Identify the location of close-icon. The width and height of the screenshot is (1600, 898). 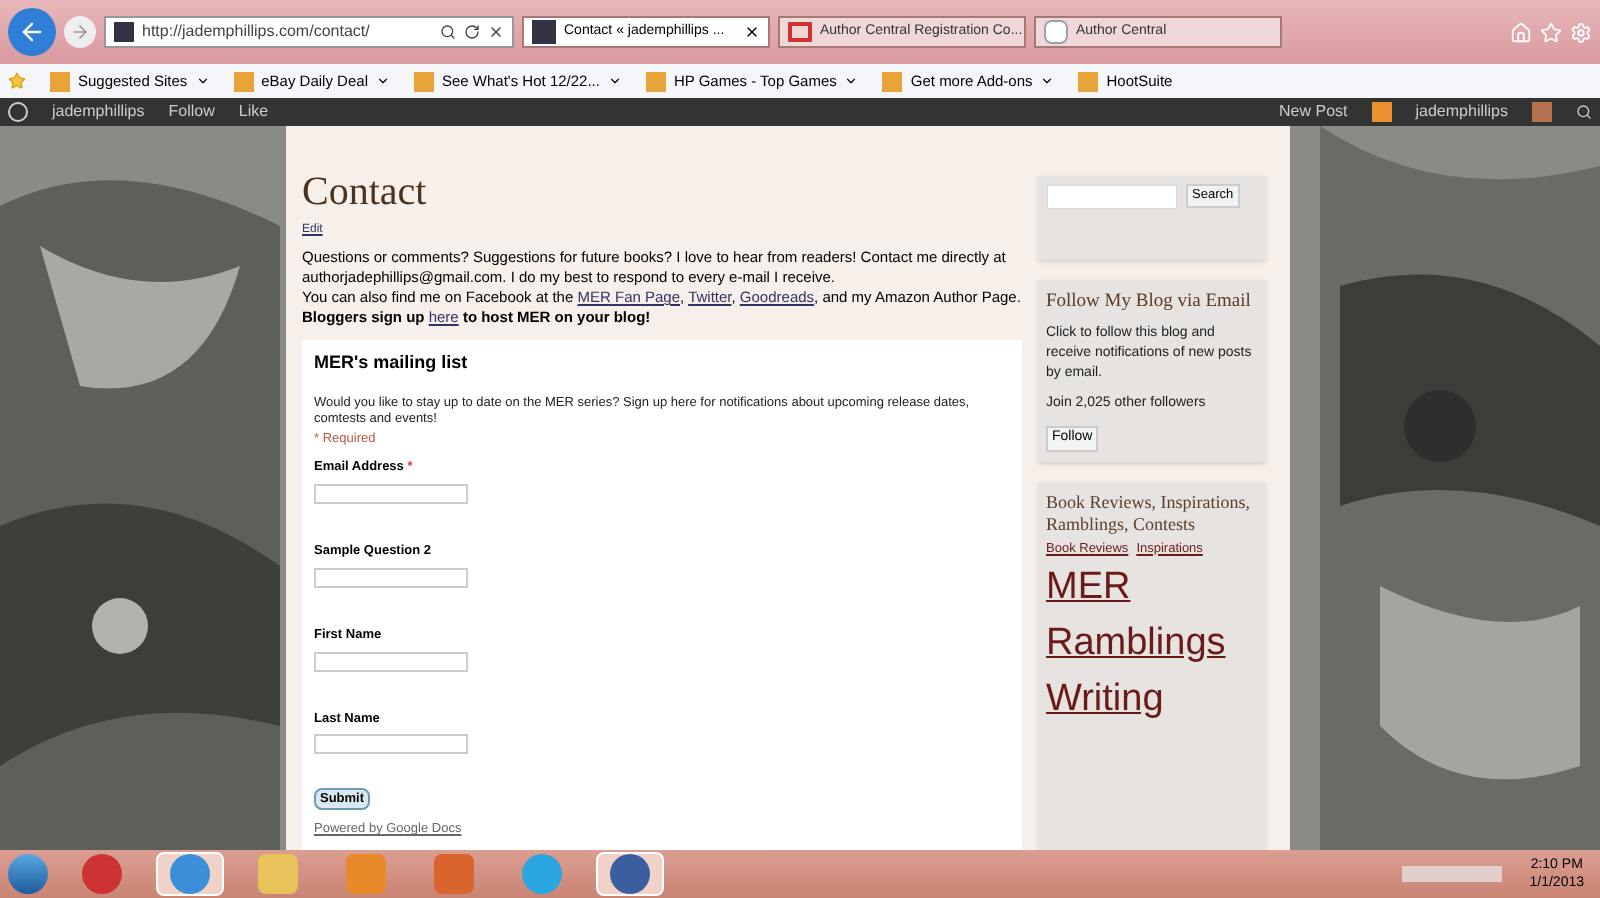
(752, 32).